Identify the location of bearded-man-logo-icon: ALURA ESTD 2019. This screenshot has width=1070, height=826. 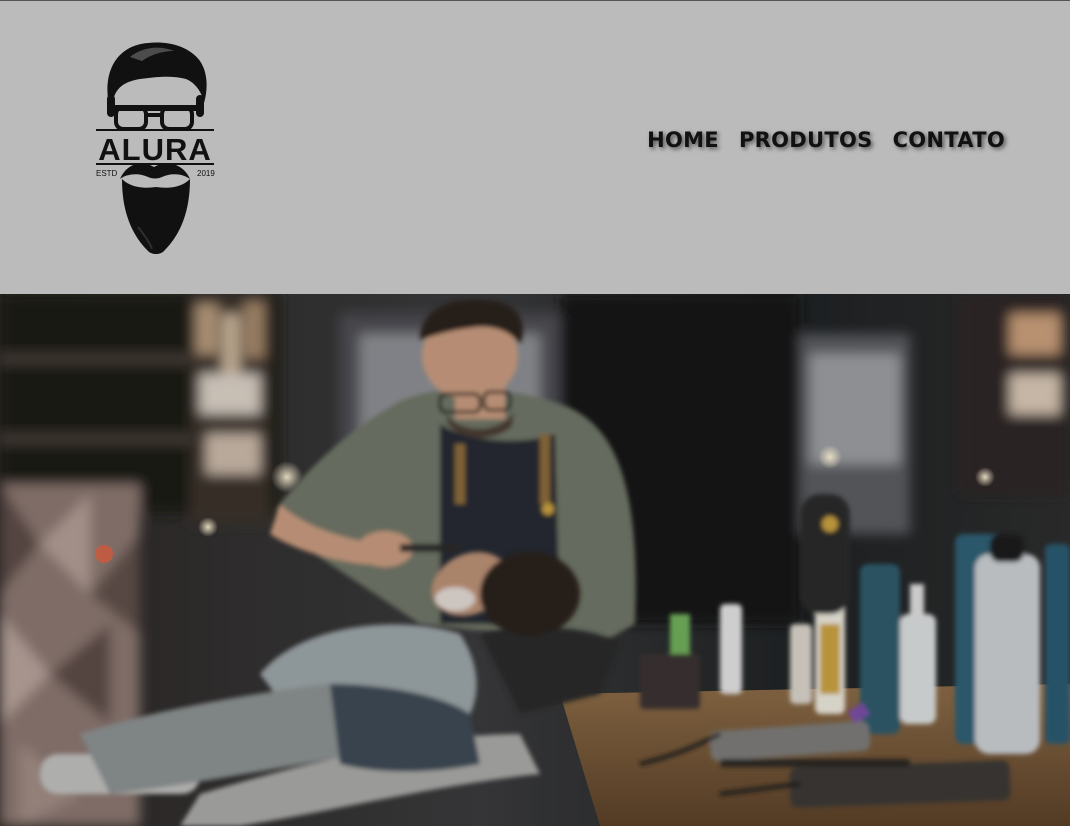
(155, 148).